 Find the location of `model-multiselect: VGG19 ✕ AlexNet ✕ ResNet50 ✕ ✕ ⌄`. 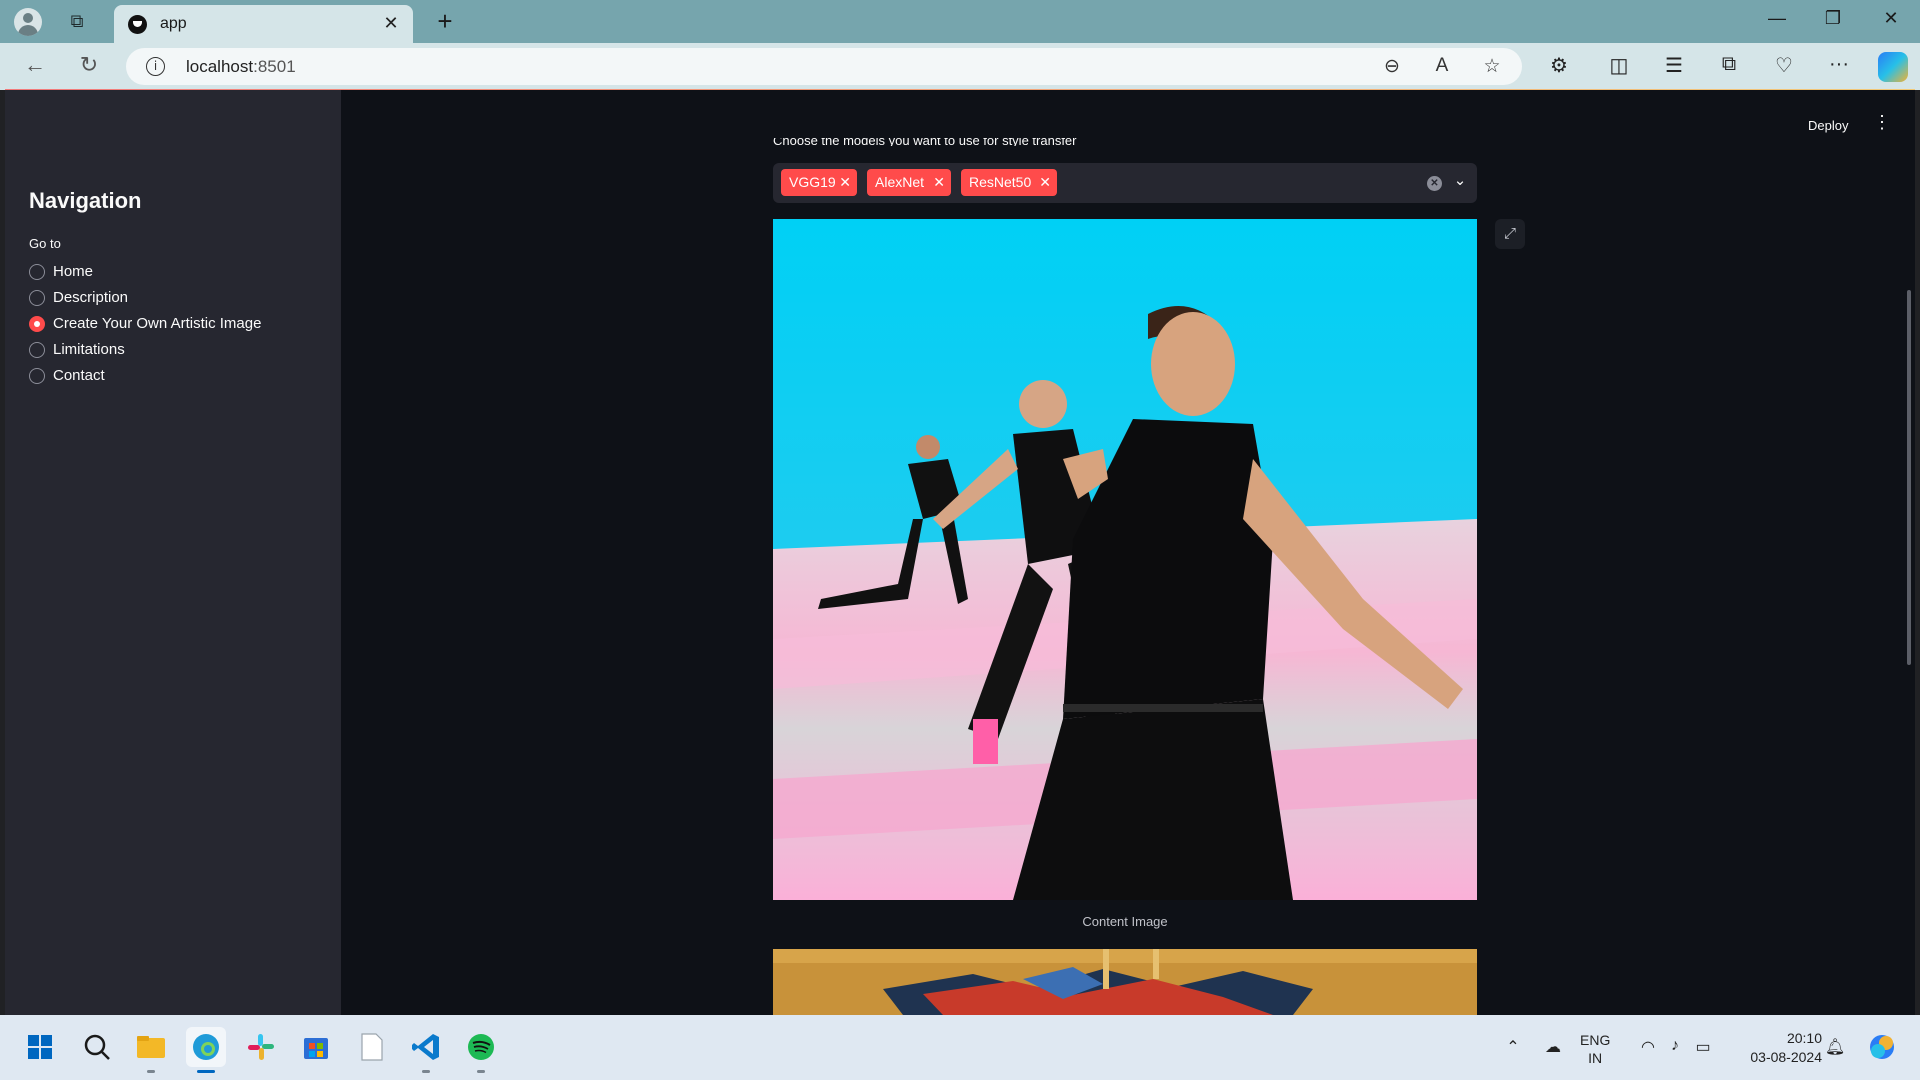

model-multiselect: VGG19 ✕ AlexNet ✕ ResNet50 ✕ ✕ ⌄ is located at coordinates (1125, 183).